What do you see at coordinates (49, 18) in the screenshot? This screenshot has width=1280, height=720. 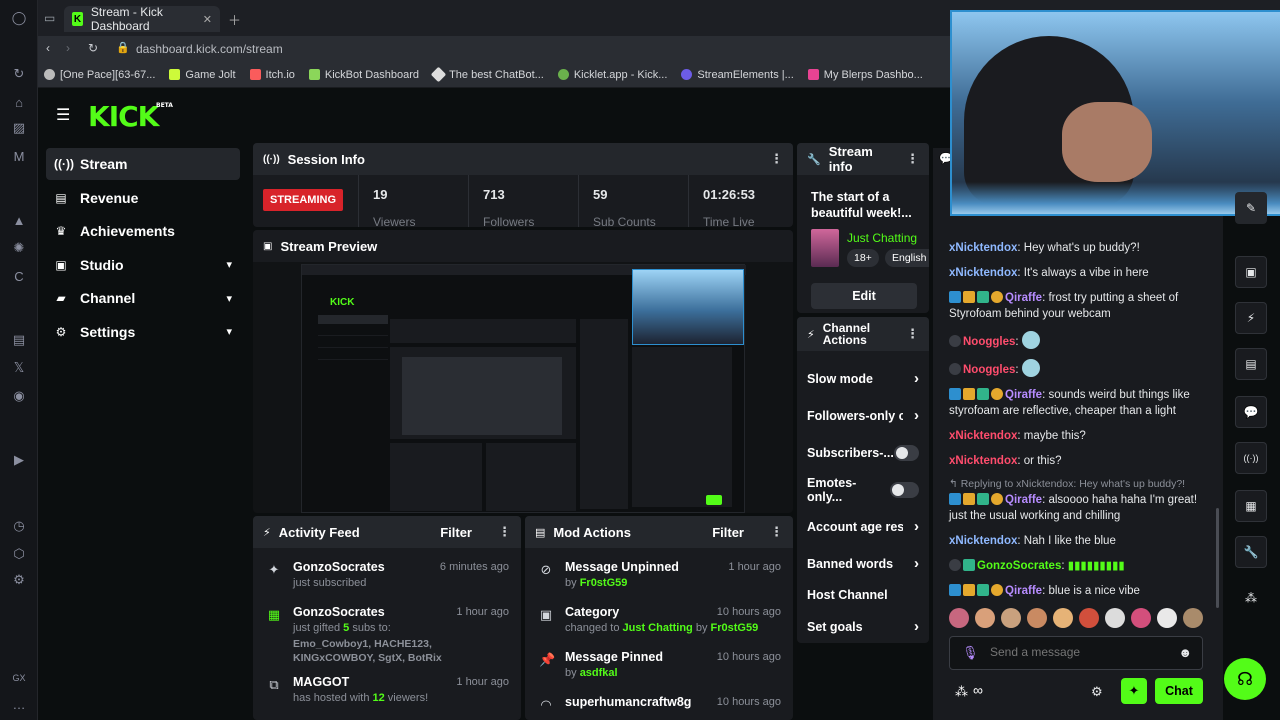 I see `tab-manager-icon: ▭` at bounding box center [49, 18].